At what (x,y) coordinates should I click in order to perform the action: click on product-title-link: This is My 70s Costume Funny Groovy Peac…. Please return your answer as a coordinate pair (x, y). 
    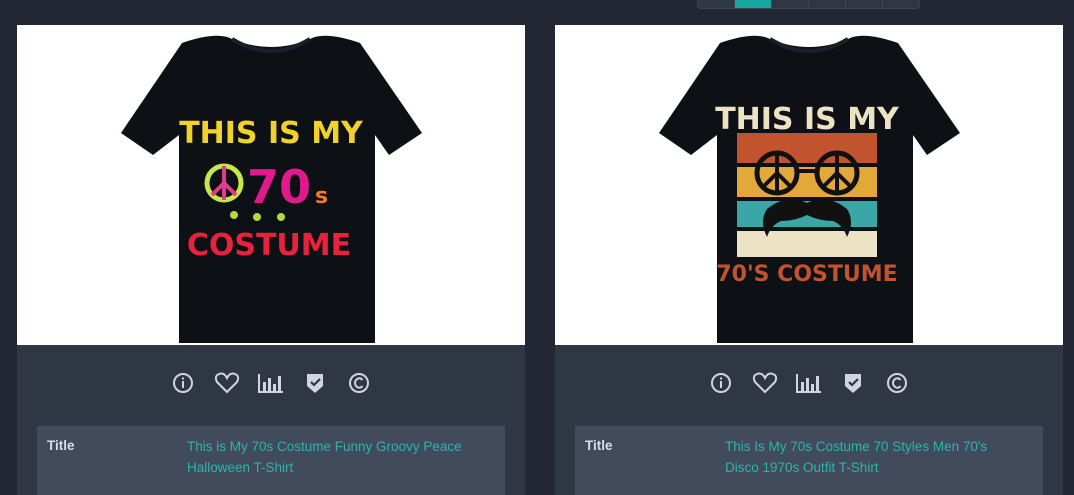
    Looking at the image, I should click on (341, 459).